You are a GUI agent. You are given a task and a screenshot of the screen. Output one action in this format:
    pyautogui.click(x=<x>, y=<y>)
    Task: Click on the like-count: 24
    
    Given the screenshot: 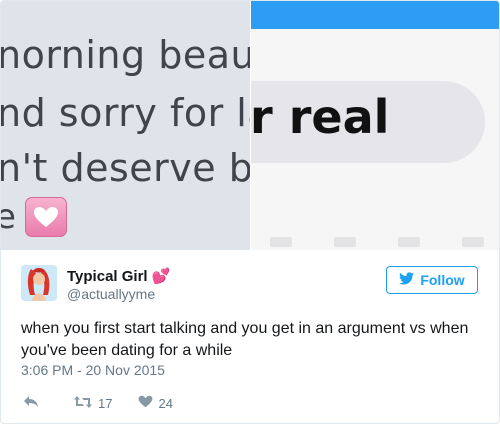 What is the action you would take?
    pyautogui.click(x=165, y=403)
    